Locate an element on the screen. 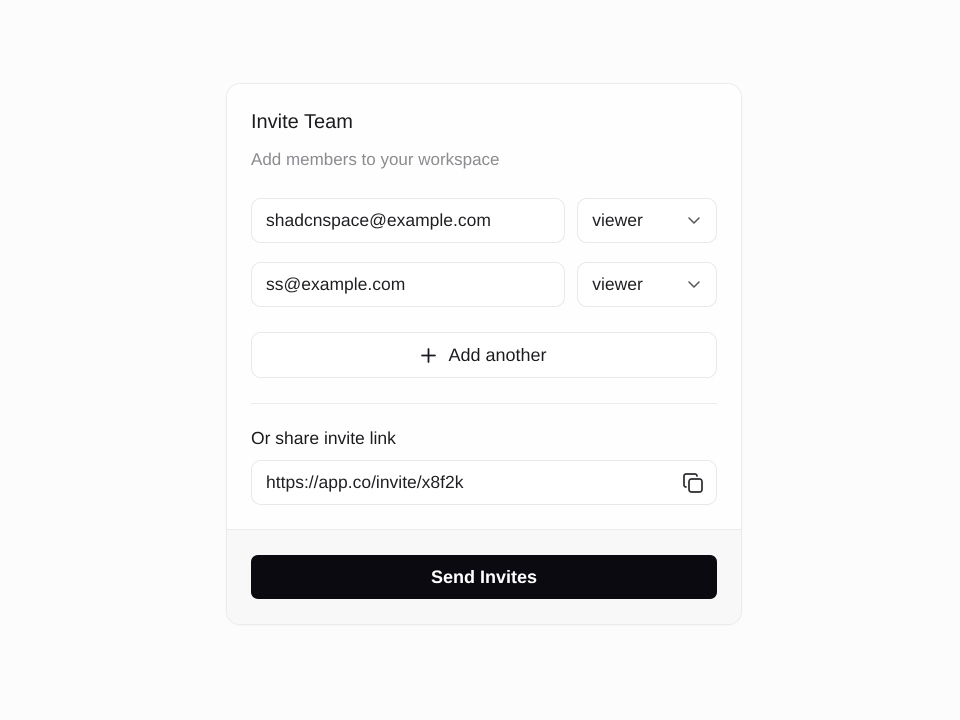  send-invites-button: Send Invites is located at coordinates (484, 577).